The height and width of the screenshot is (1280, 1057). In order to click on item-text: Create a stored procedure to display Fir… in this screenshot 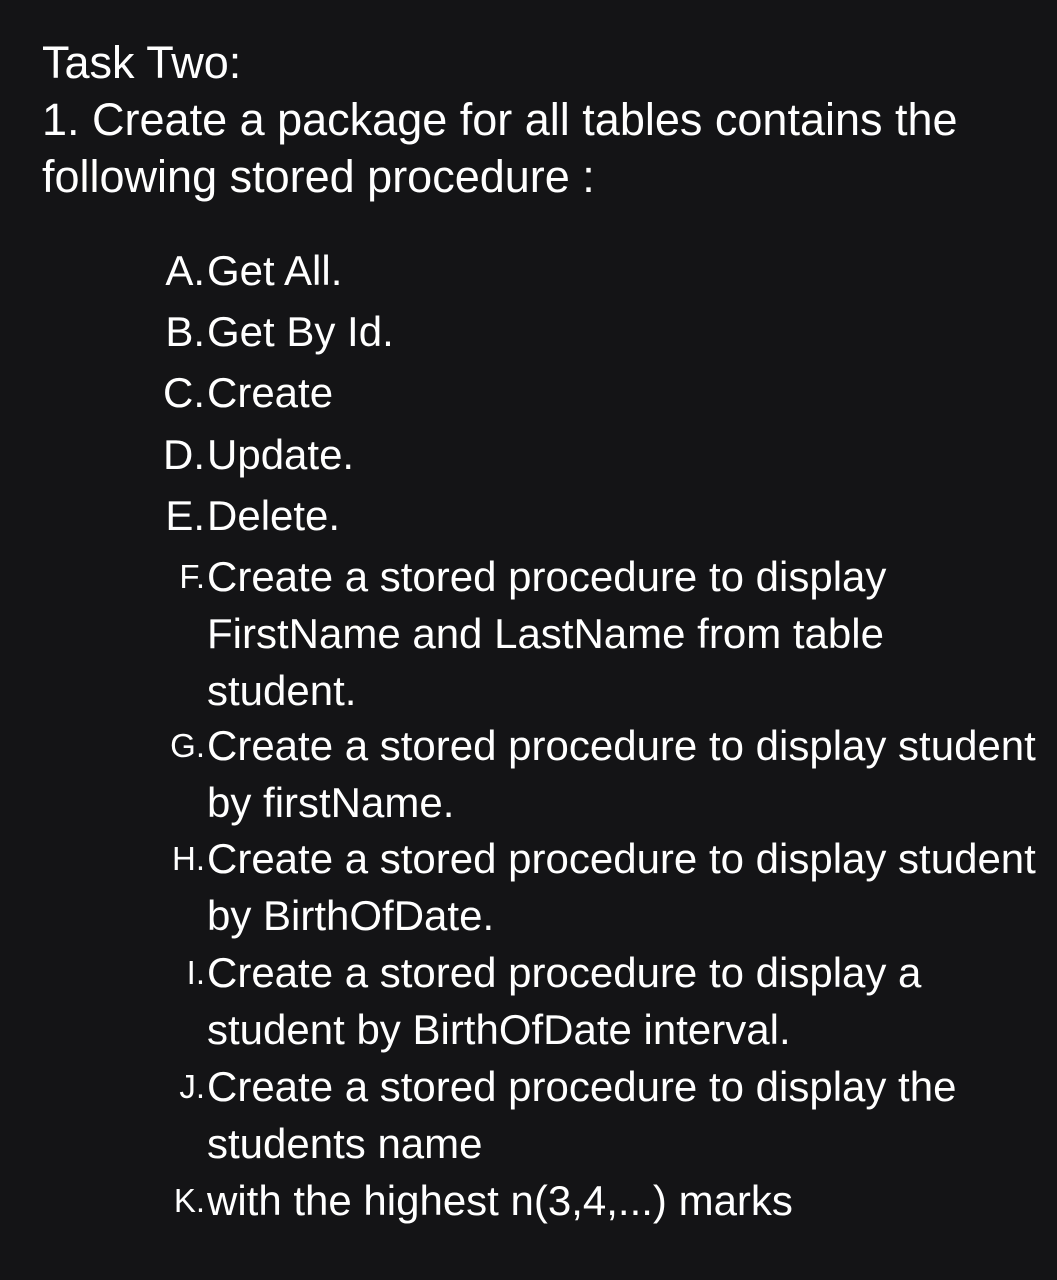, I will do `click(547, 633)`.